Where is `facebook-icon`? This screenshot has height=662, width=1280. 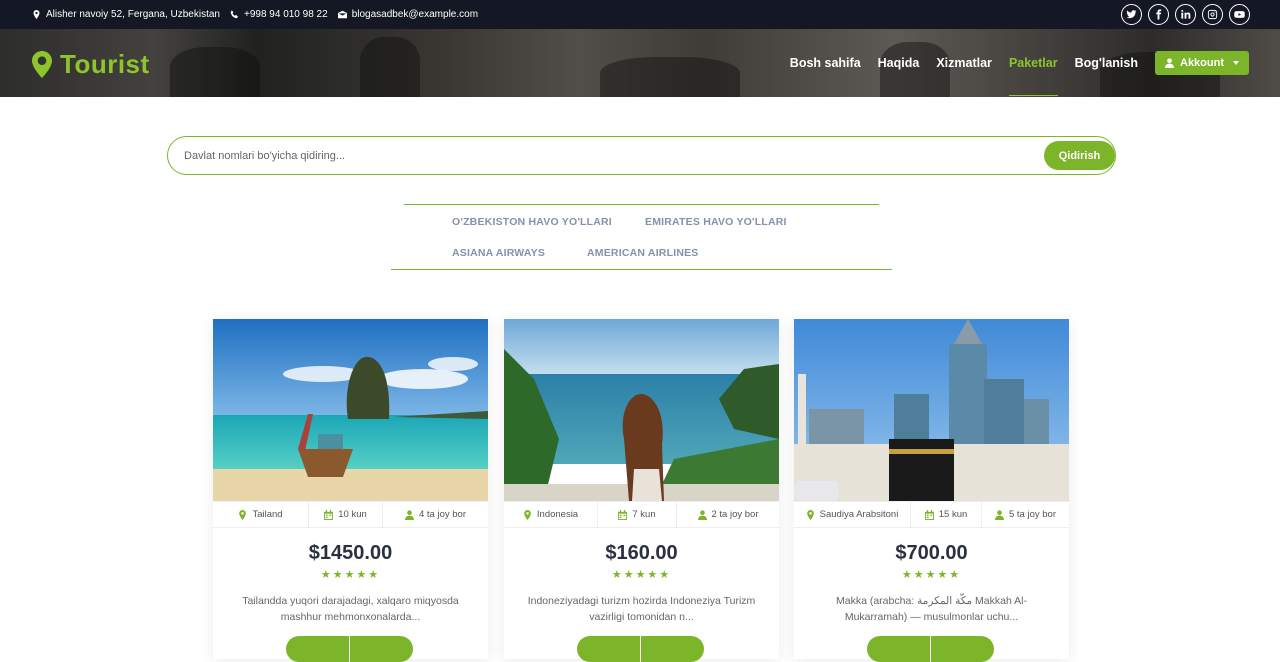
facebook-icon is located at coordinates (1158, 14).